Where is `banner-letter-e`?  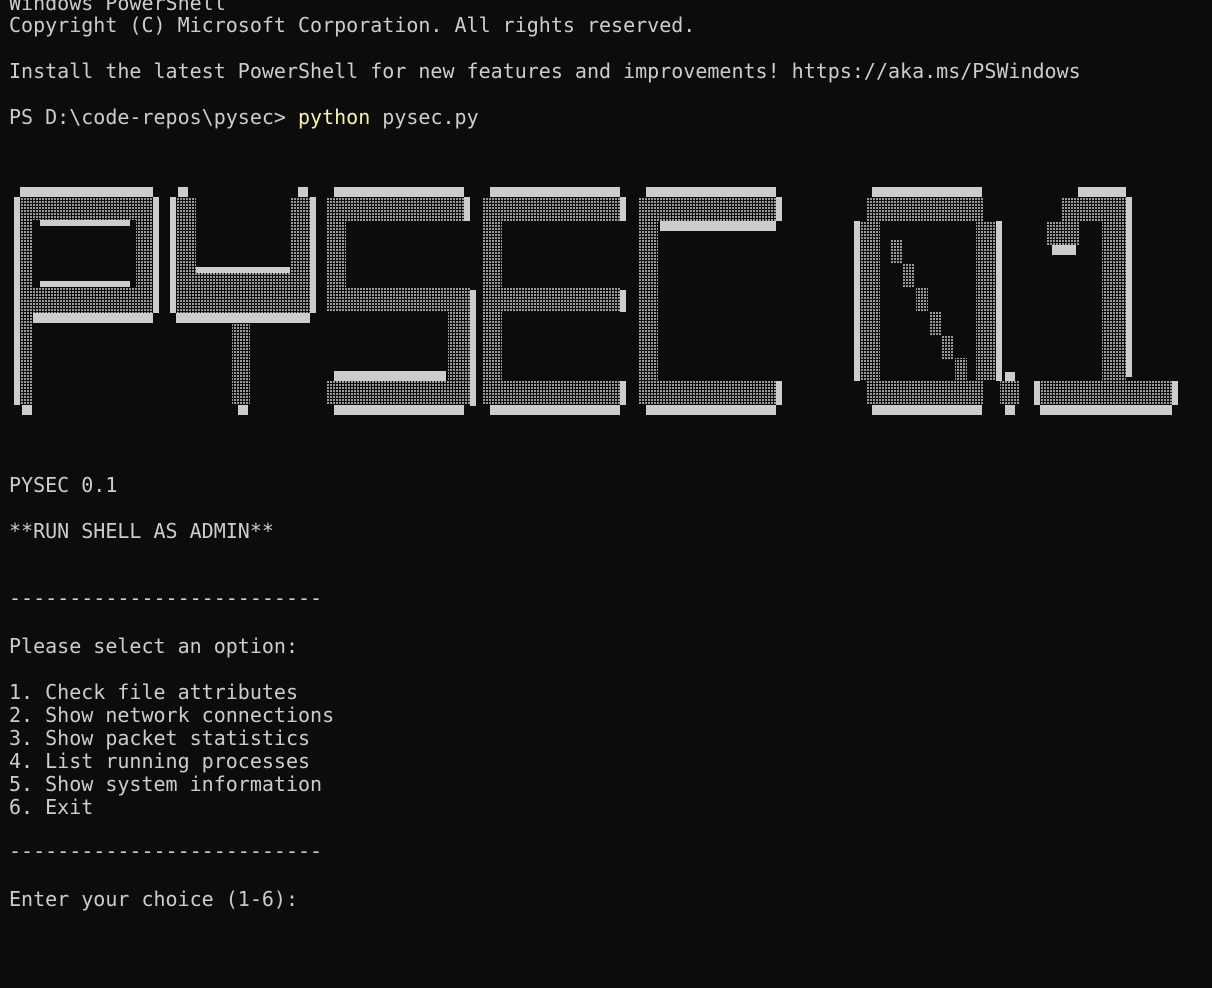
banner-letter-e is located at coordinates (554, 301).